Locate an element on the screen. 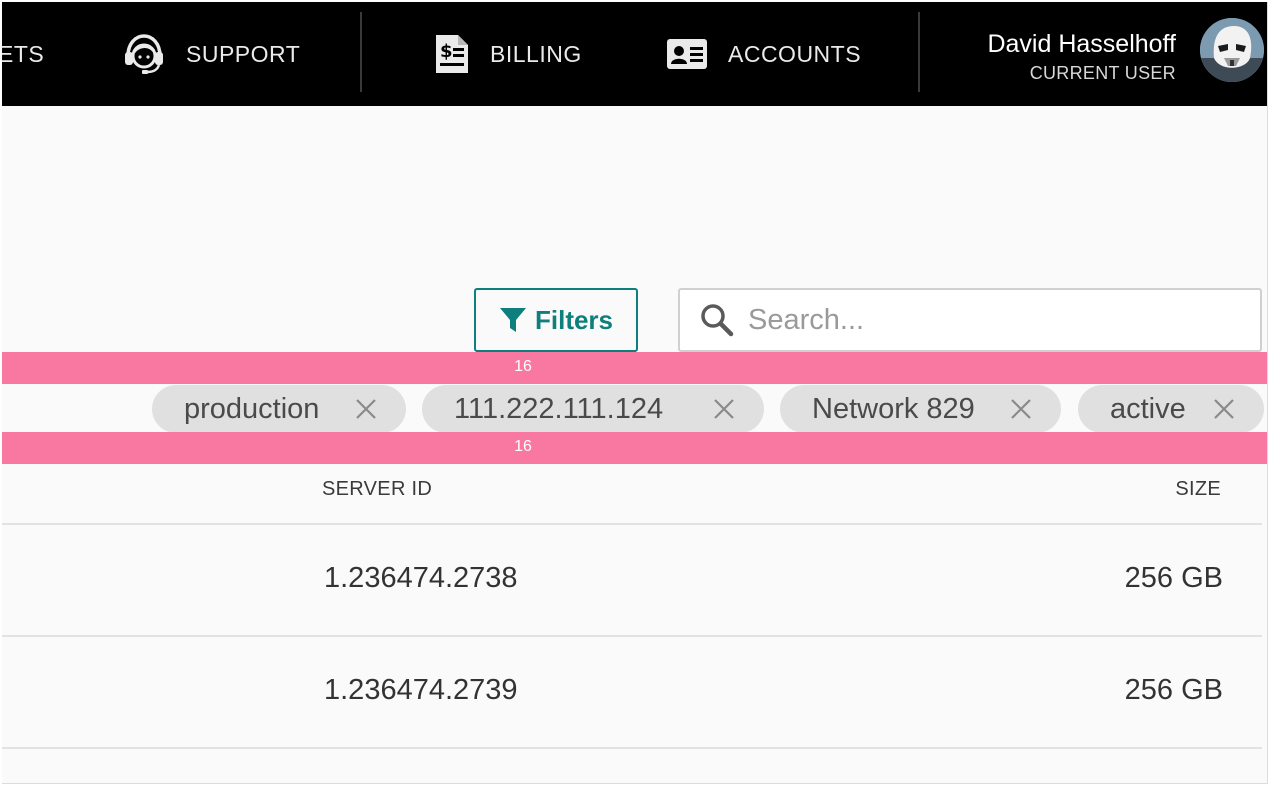 This screenshot has height=786, width=1270. nav-item-billing: $ BILLING is located at coordinates (508, 54).